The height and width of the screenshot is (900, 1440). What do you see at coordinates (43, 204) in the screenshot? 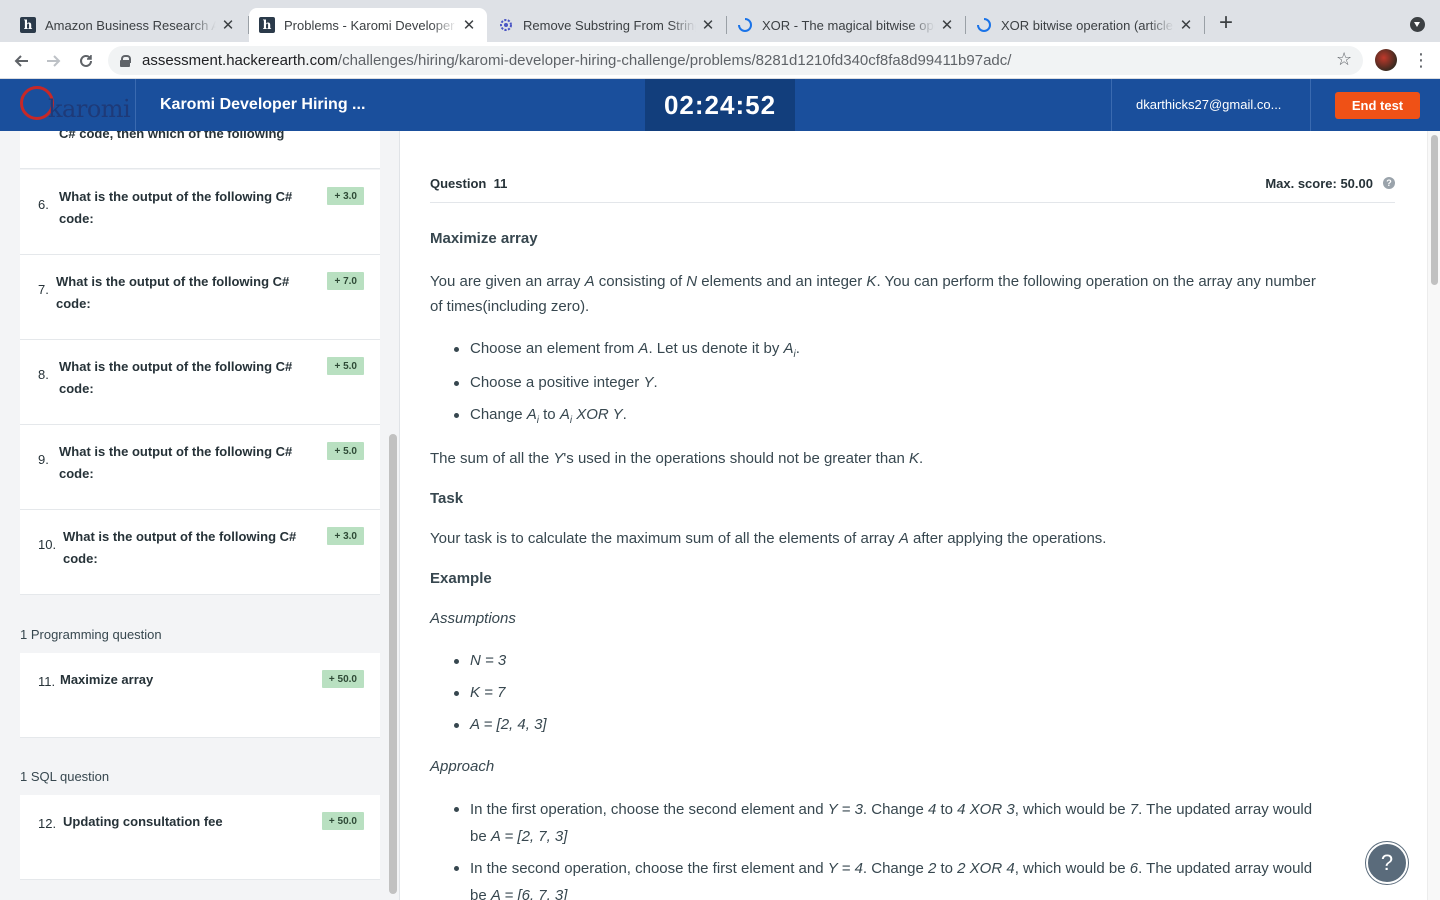
I see `question-number: 6.` at bounding box center [43, 204].